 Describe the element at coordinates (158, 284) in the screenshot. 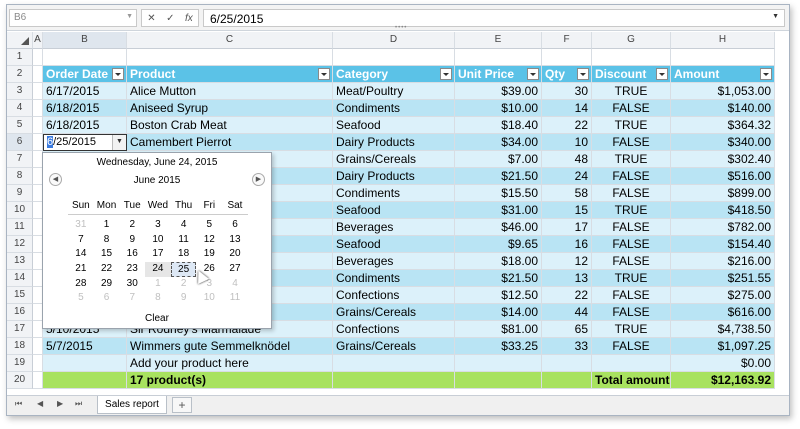

I see `calendar-day: 1` at that location.